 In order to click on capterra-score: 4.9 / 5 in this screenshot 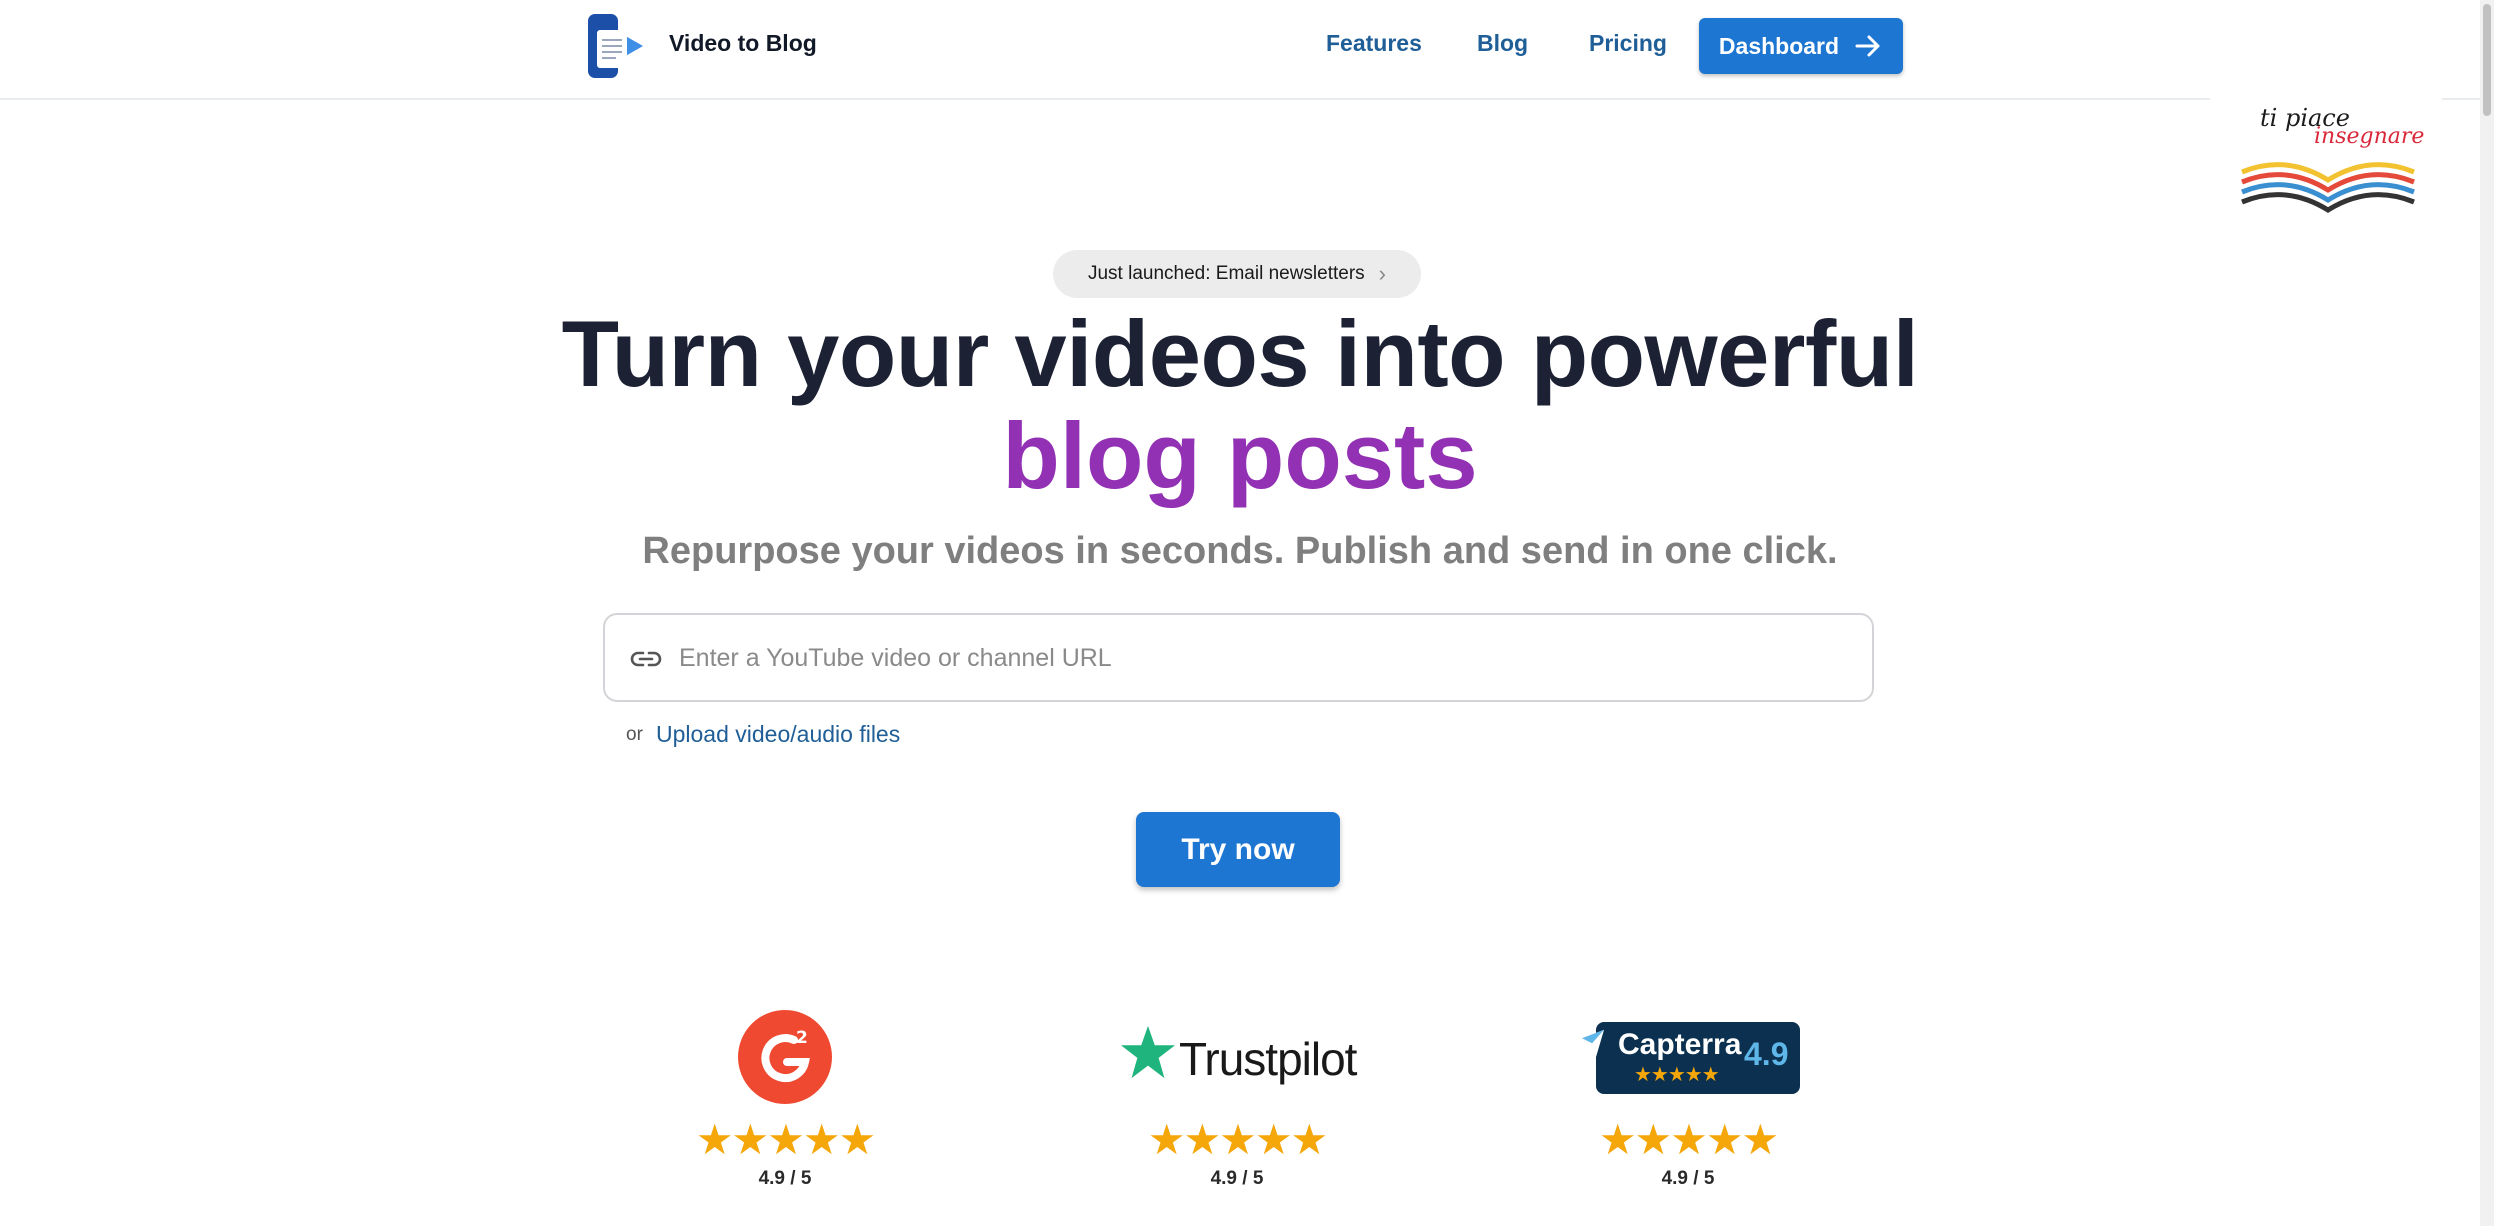, I will do `click(1688, 1178)`.